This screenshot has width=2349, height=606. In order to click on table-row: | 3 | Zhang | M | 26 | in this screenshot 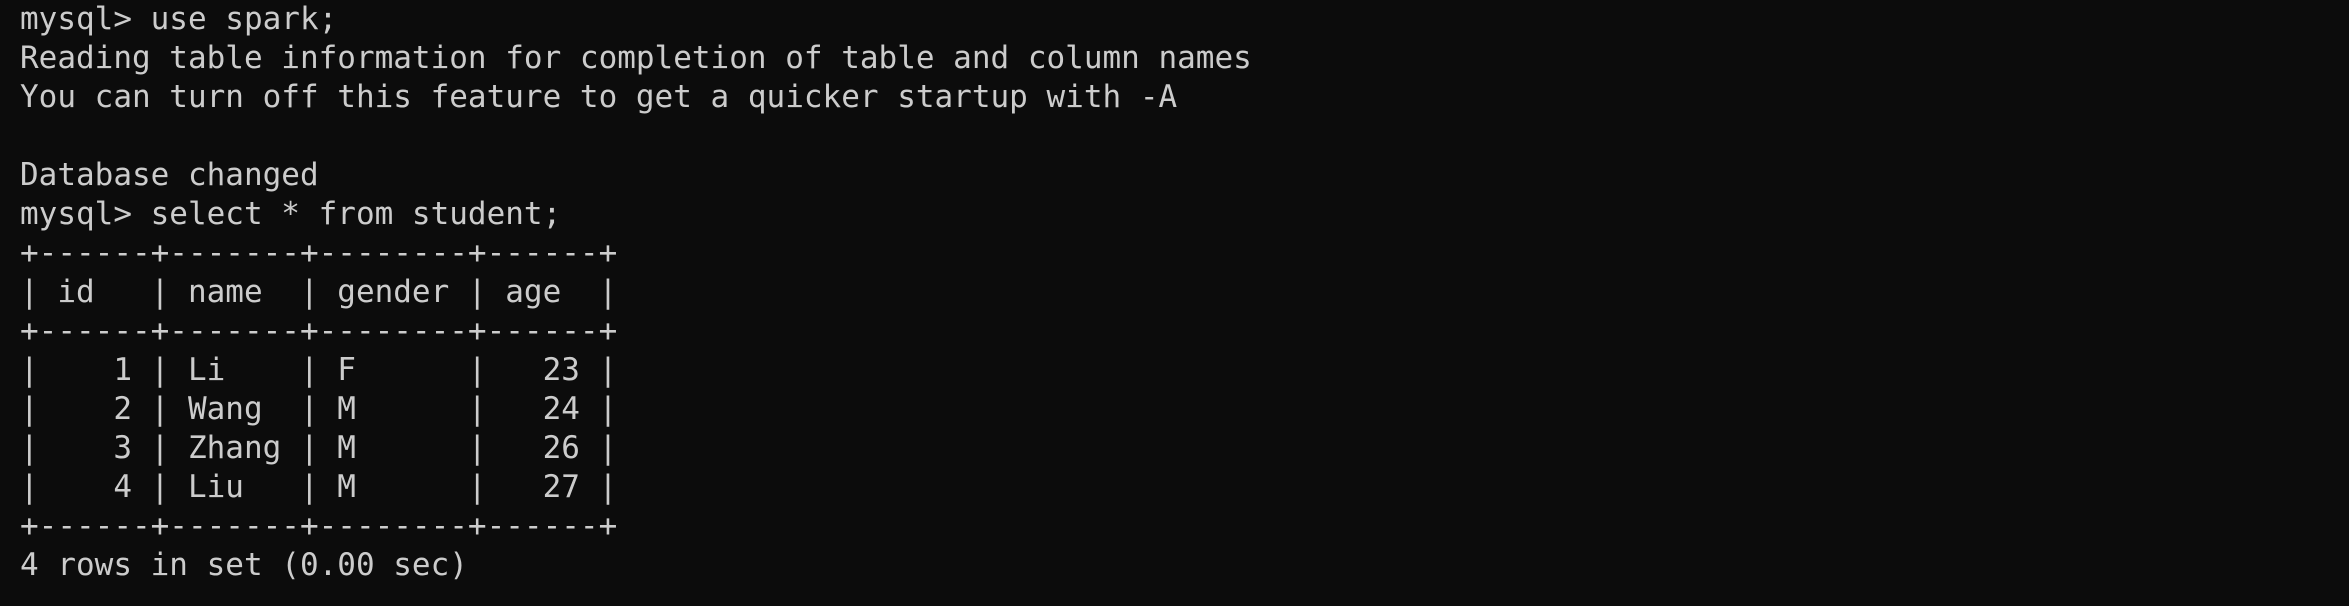, I will do `click(319, 448)`.